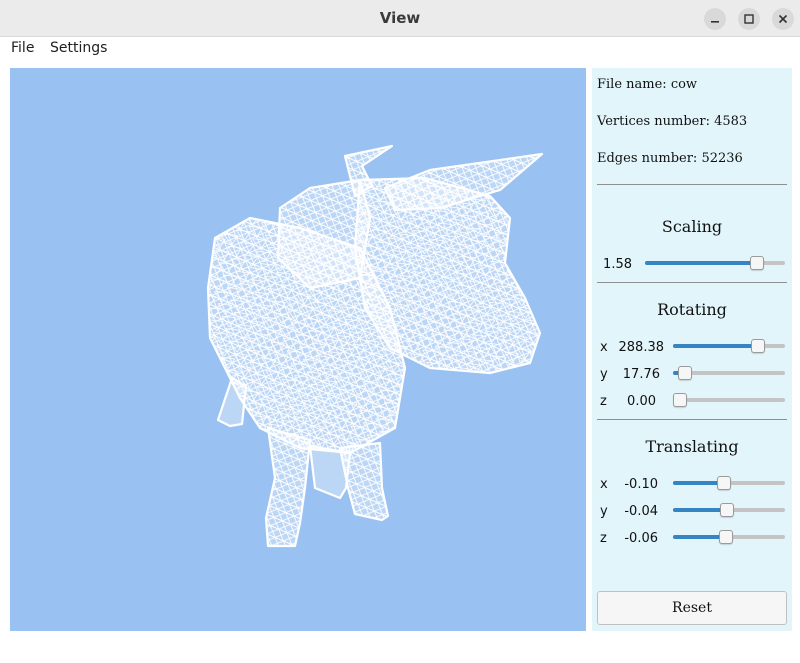  Describe the element at coordinates (729, 346) in the screenshot. I see `rotate-x-slider` at that location.